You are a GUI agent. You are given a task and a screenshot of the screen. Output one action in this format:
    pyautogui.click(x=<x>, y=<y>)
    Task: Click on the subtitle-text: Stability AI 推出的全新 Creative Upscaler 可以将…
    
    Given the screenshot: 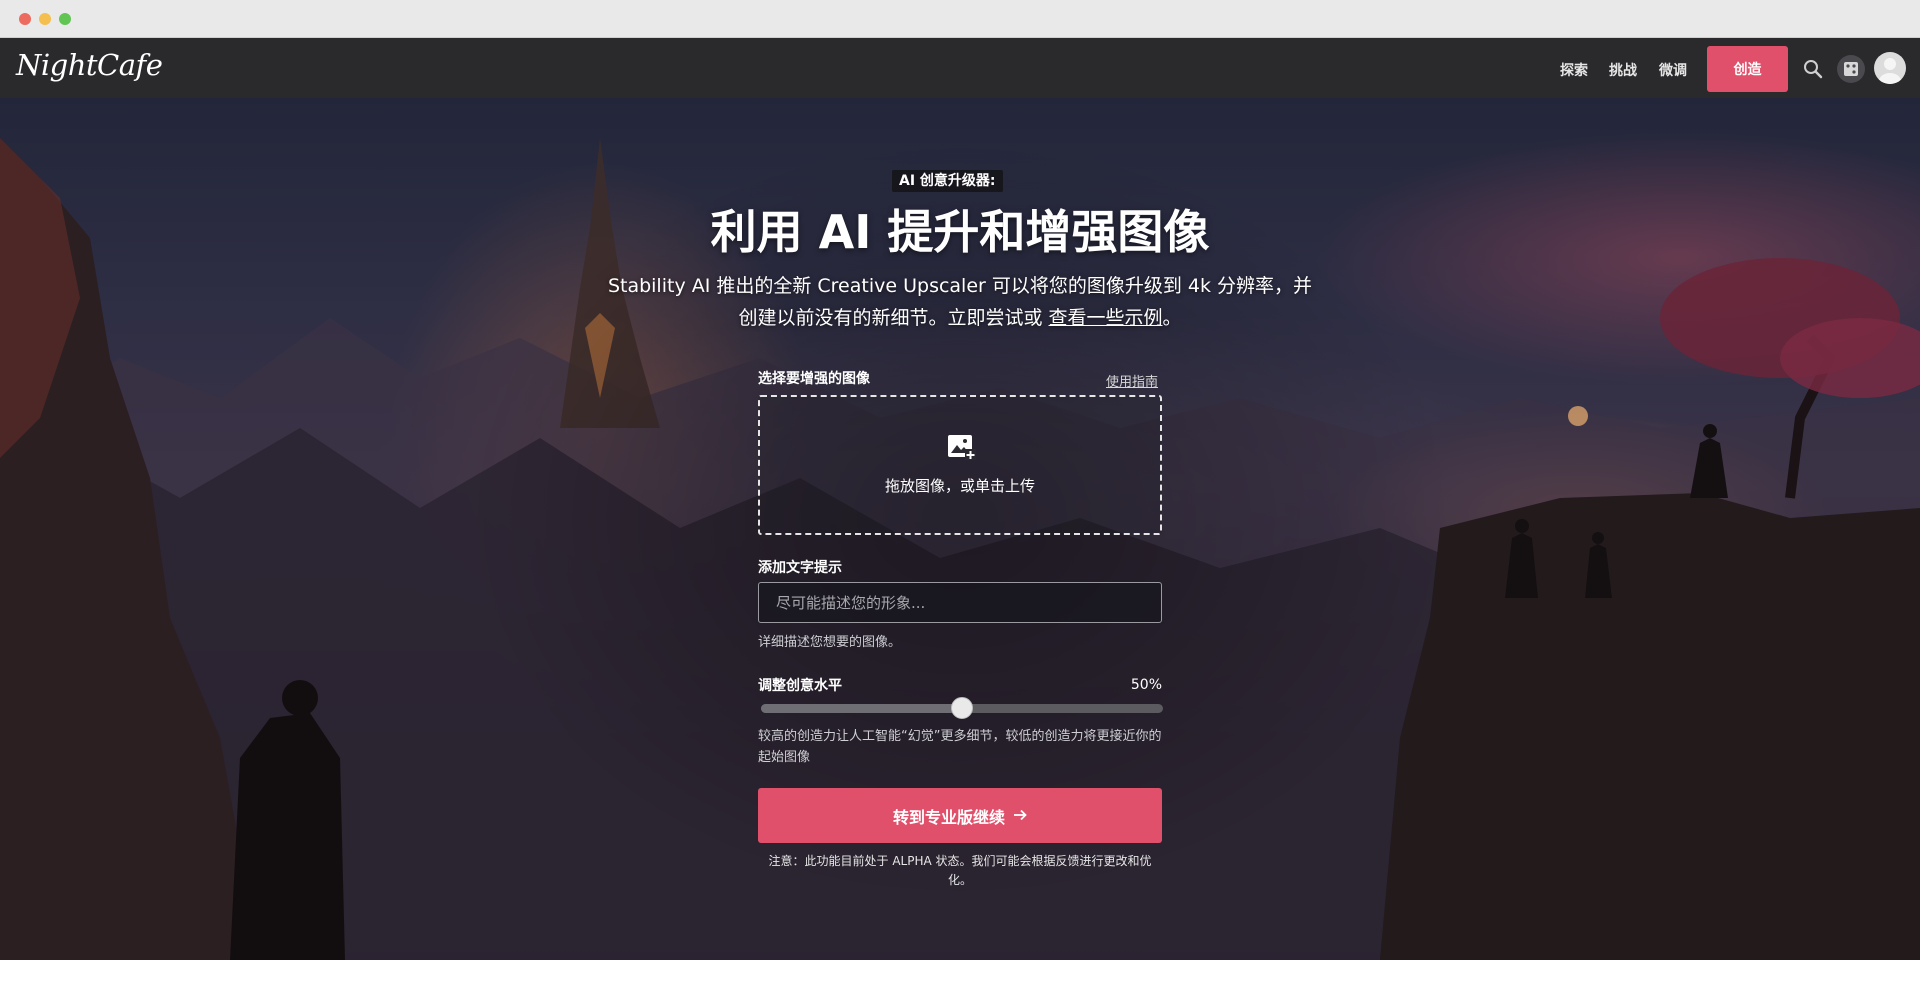 What is the action you would take?
    pyautogui.click(x=960, y=302)
    